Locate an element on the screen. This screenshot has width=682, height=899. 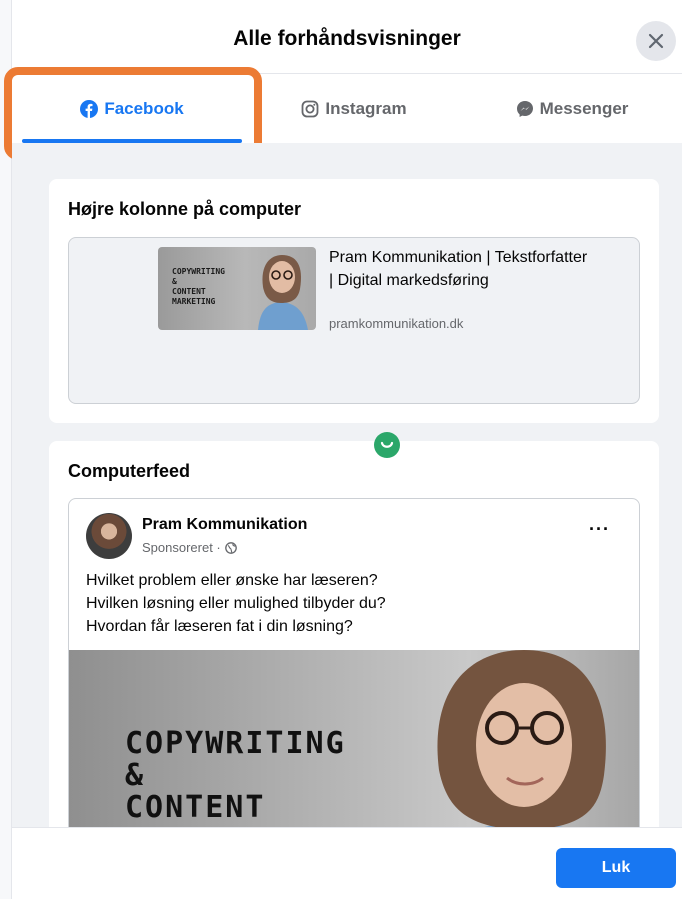
page-name: Pram Kommunikation is located at coordinates (225, 524).